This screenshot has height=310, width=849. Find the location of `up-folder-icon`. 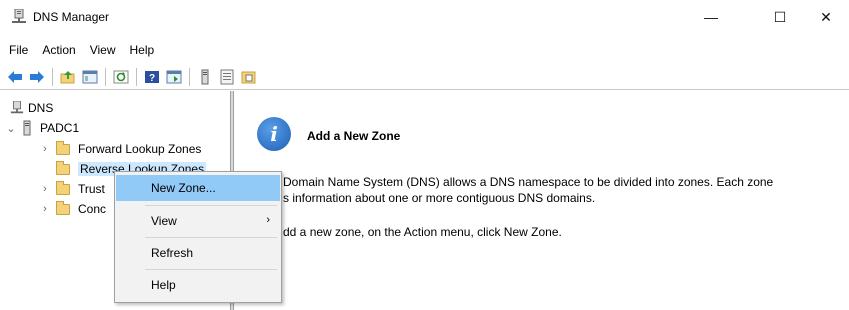

up-folder-icon is located at coordinates (68, 77).